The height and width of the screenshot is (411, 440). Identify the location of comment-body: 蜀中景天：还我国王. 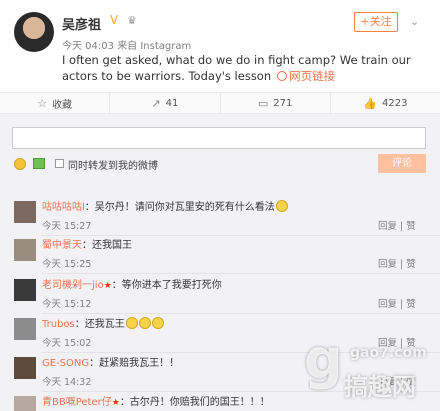
(197, 245).